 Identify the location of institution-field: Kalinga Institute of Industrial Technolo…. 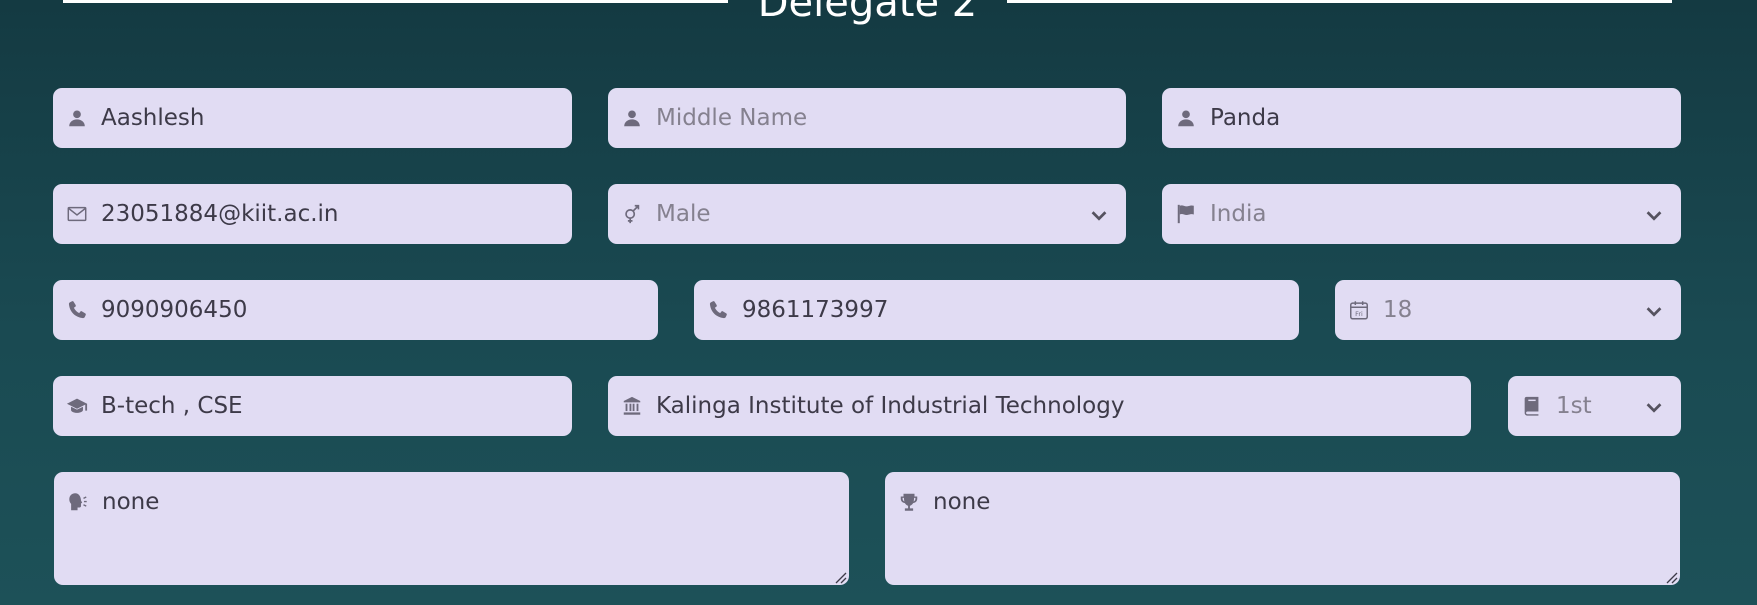
(1039, 406).